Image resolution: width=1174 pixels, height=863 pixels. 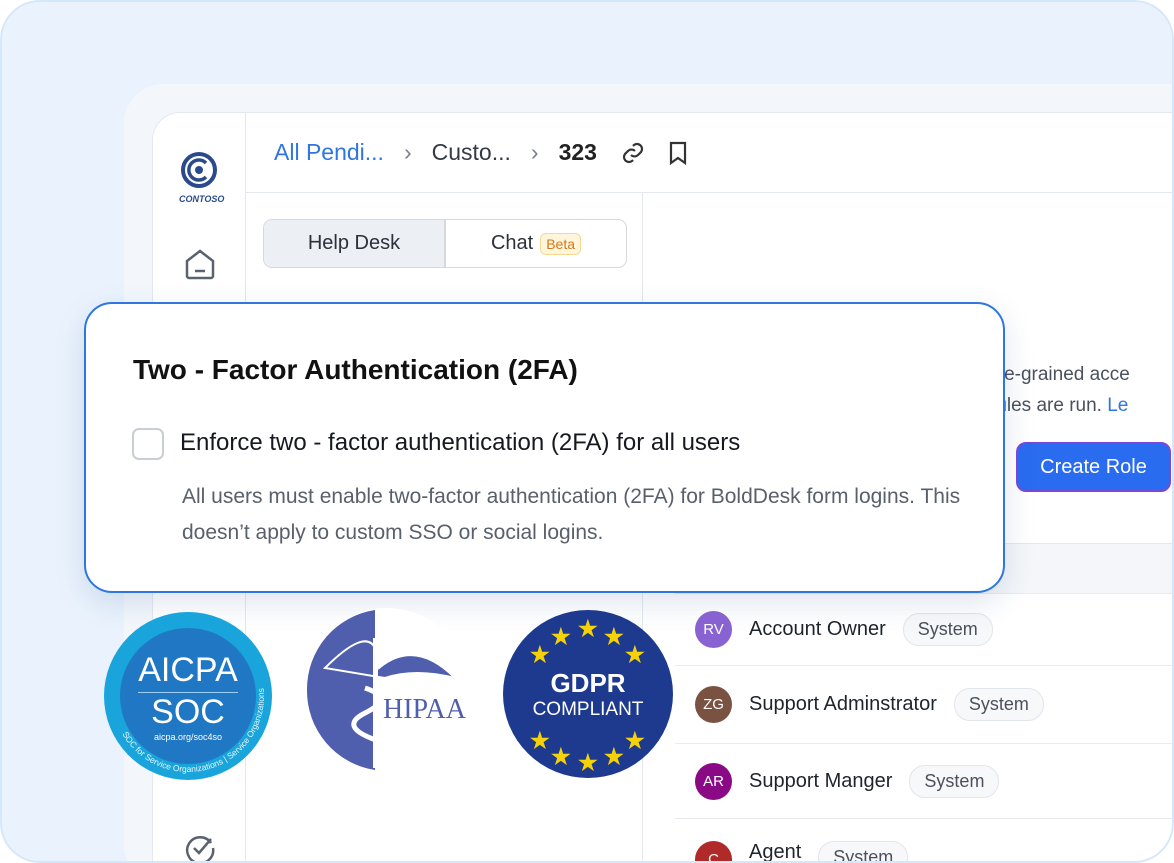 I want to click on home-icon, so click(x=200, y=264).